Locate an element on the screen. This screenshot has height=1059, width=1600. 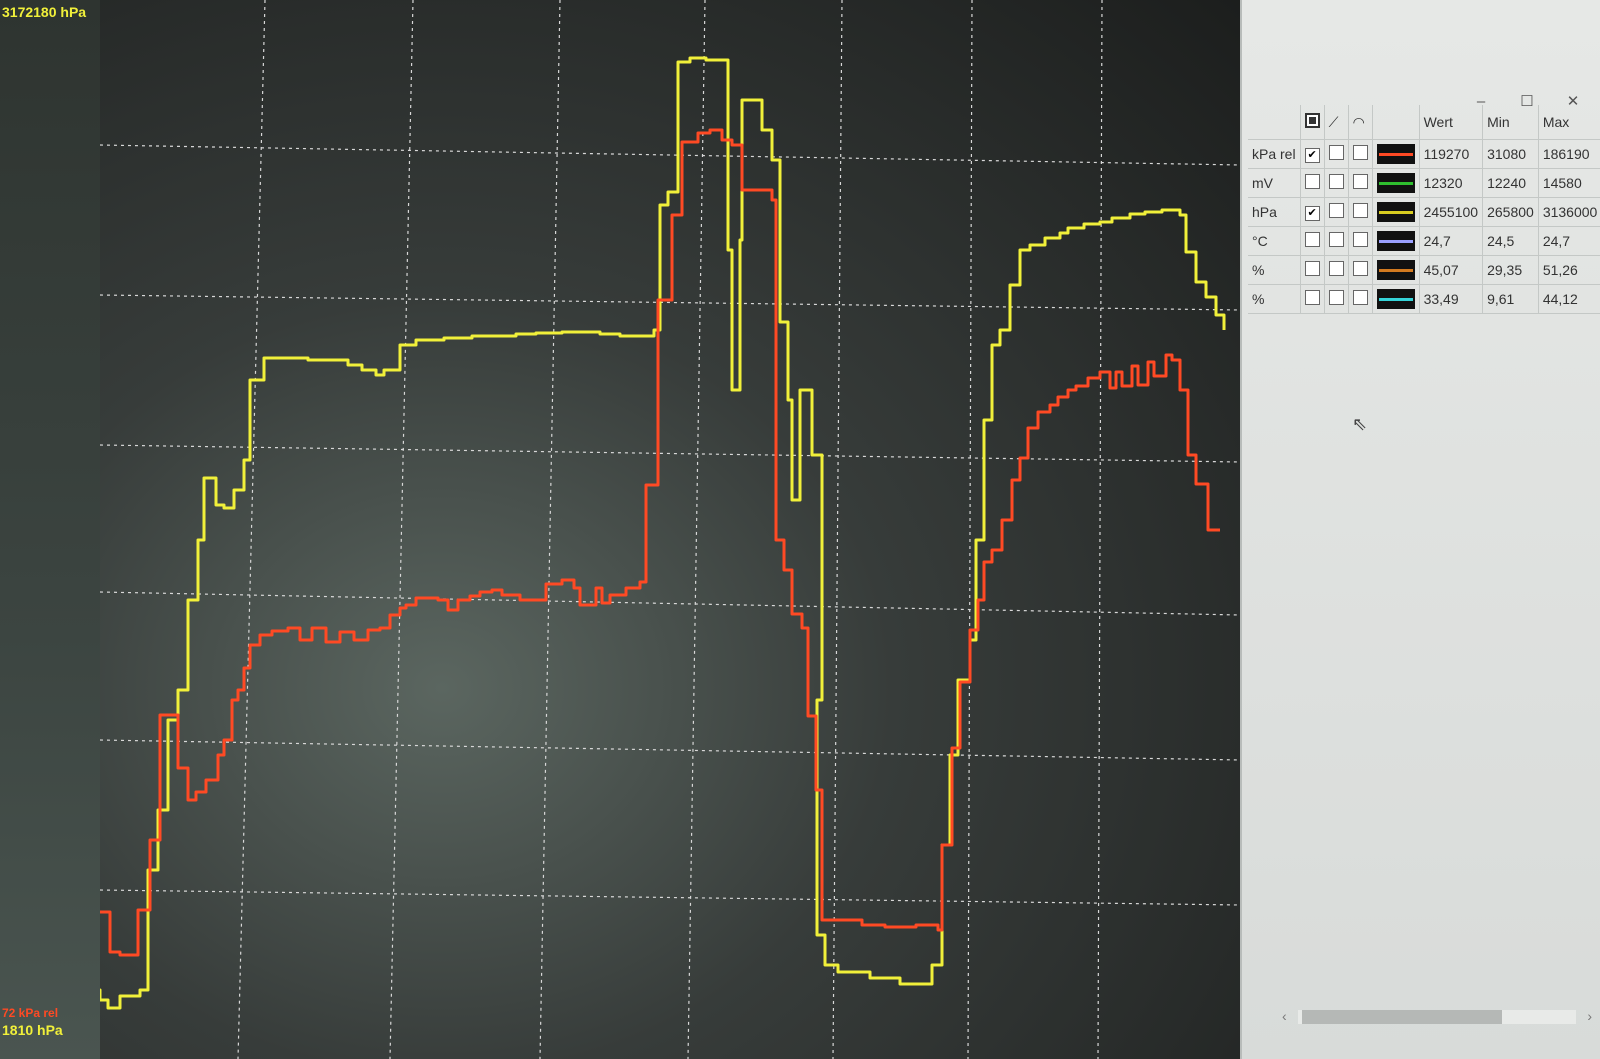
channel-unit: °C is located at coordinates (1274, 241).